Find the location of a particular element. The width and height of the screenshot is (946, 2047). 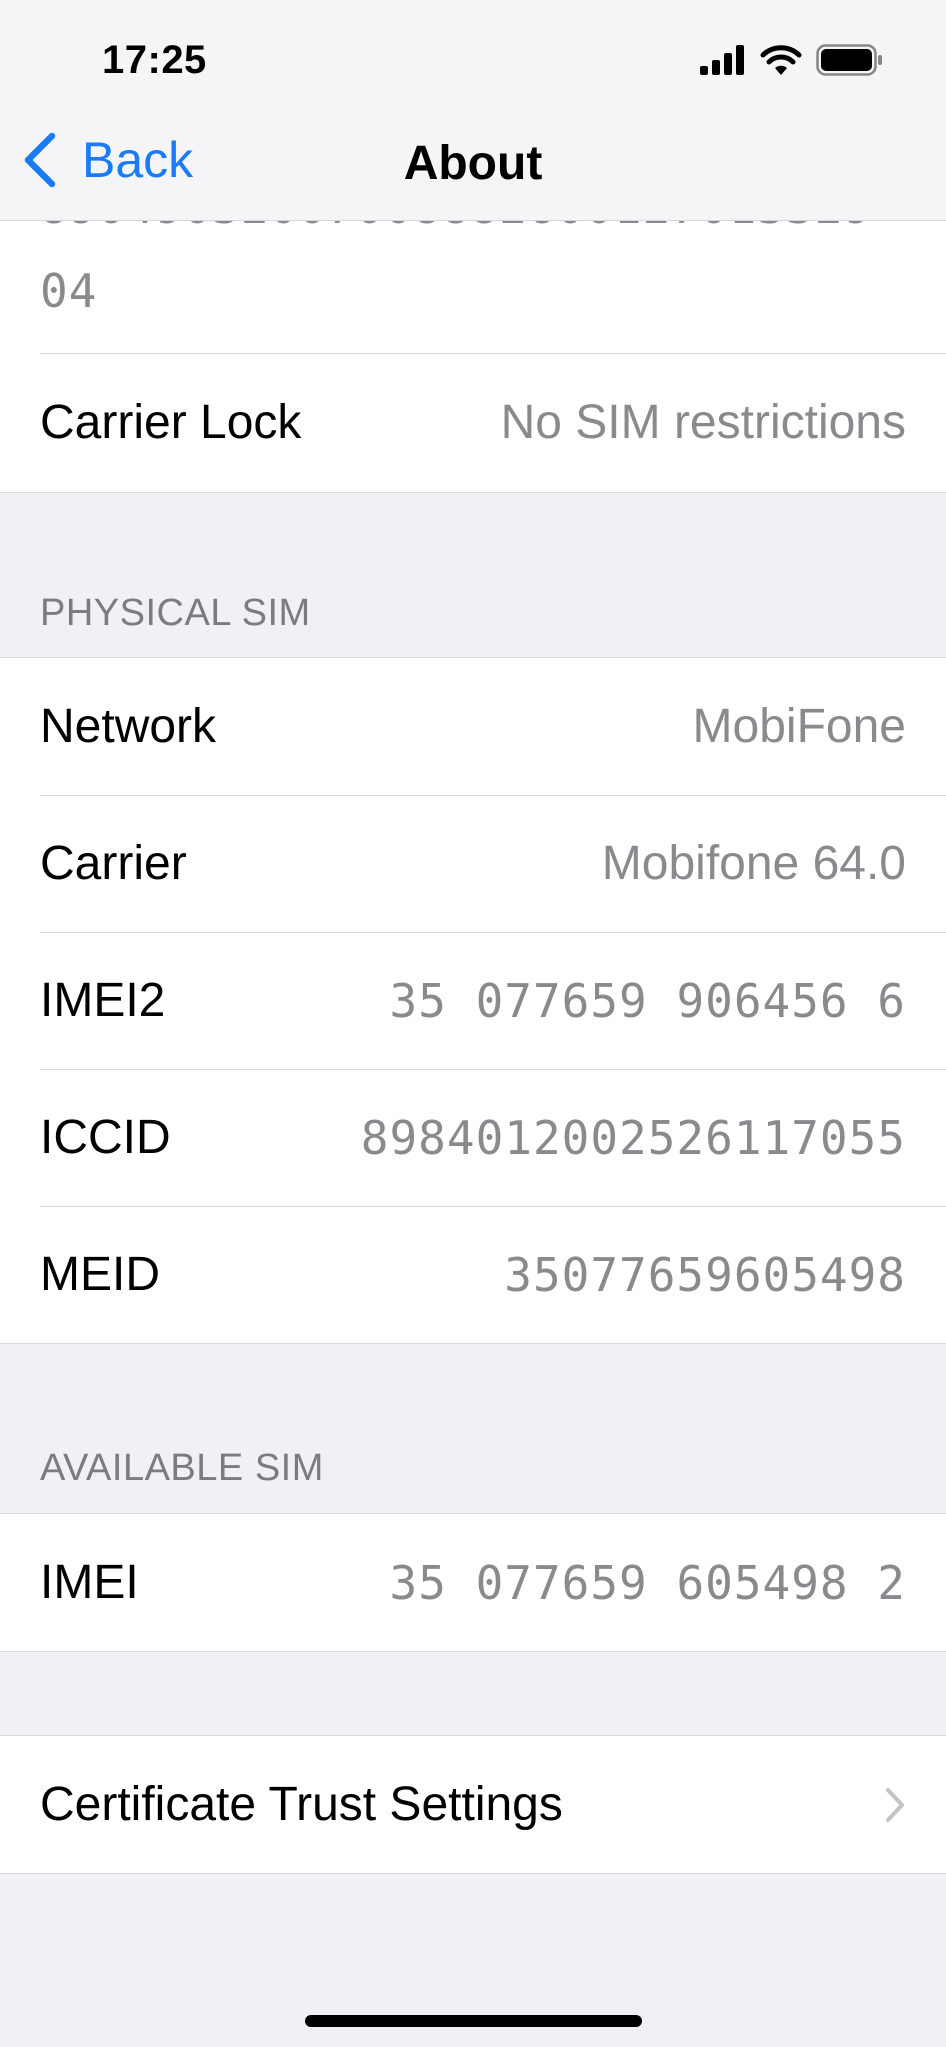

row-label: Certificate Trust Settings is located at coordinates (301, 1804).